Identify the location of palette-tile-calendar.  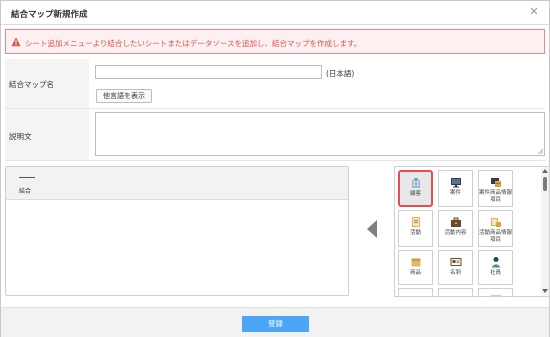
(495, 292).